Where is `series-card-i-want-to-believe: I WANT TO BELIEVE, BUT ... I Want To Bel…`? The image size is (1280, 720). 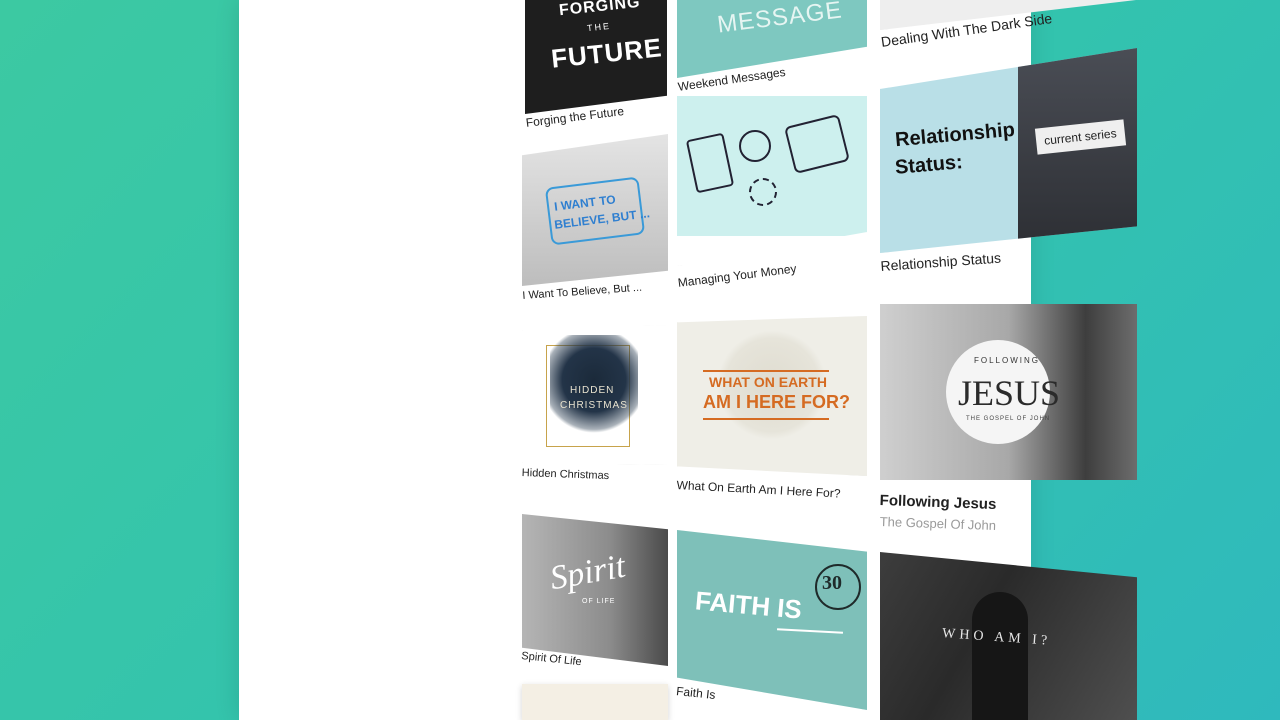 series-card-i-want-to-believe: I WANT TO BELIEVE, BUT ... I Want To Bel… is located at coordinates (595, 221).